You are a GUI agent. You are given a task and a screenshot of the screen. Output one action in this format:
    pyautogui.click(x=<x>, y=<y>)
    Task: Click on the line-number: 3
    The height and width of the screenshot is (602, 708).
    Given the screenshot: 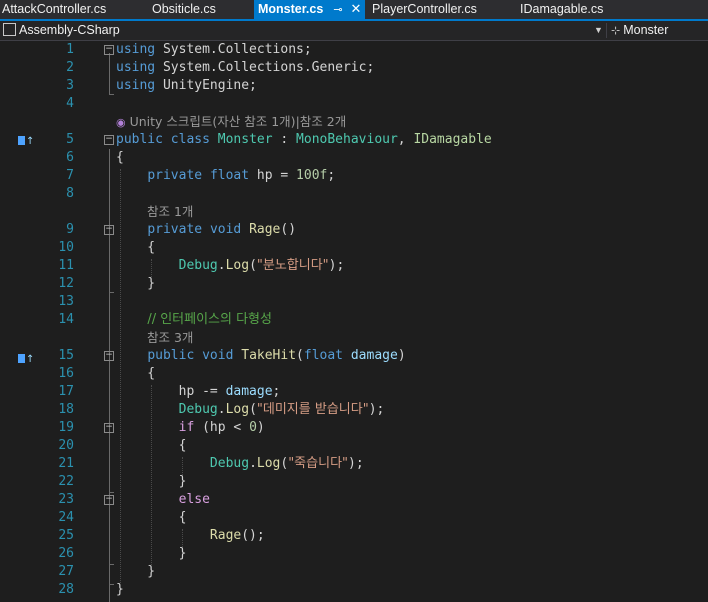 What is the action you would take?
    pyautogui.click(x=70, y=85)
    